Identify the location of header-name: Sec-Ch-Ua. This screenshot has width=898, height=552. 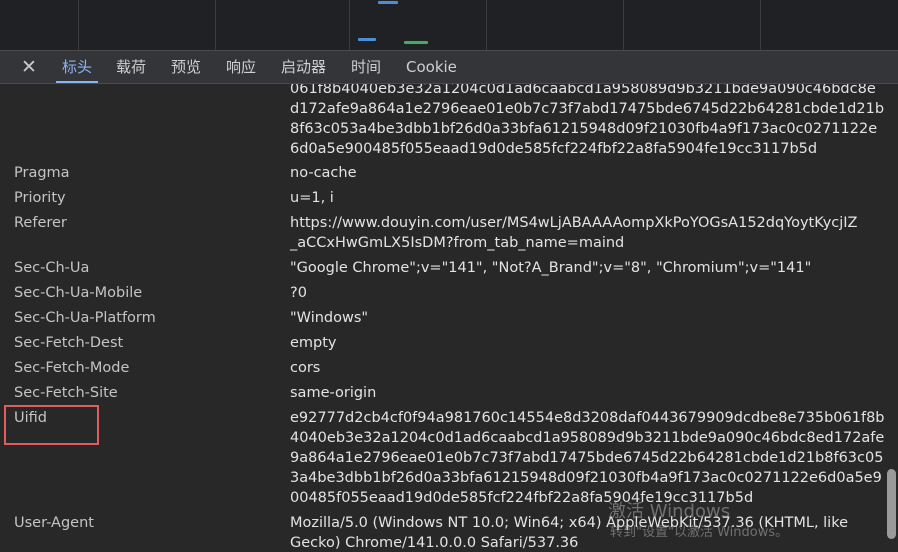
(52, 268).